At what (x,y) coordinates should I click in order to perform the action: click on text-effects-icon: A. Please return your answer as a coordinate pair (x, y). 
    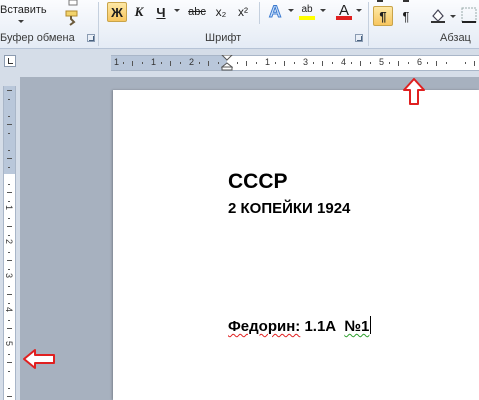
    Looking at the image, I should click on (276, 11).